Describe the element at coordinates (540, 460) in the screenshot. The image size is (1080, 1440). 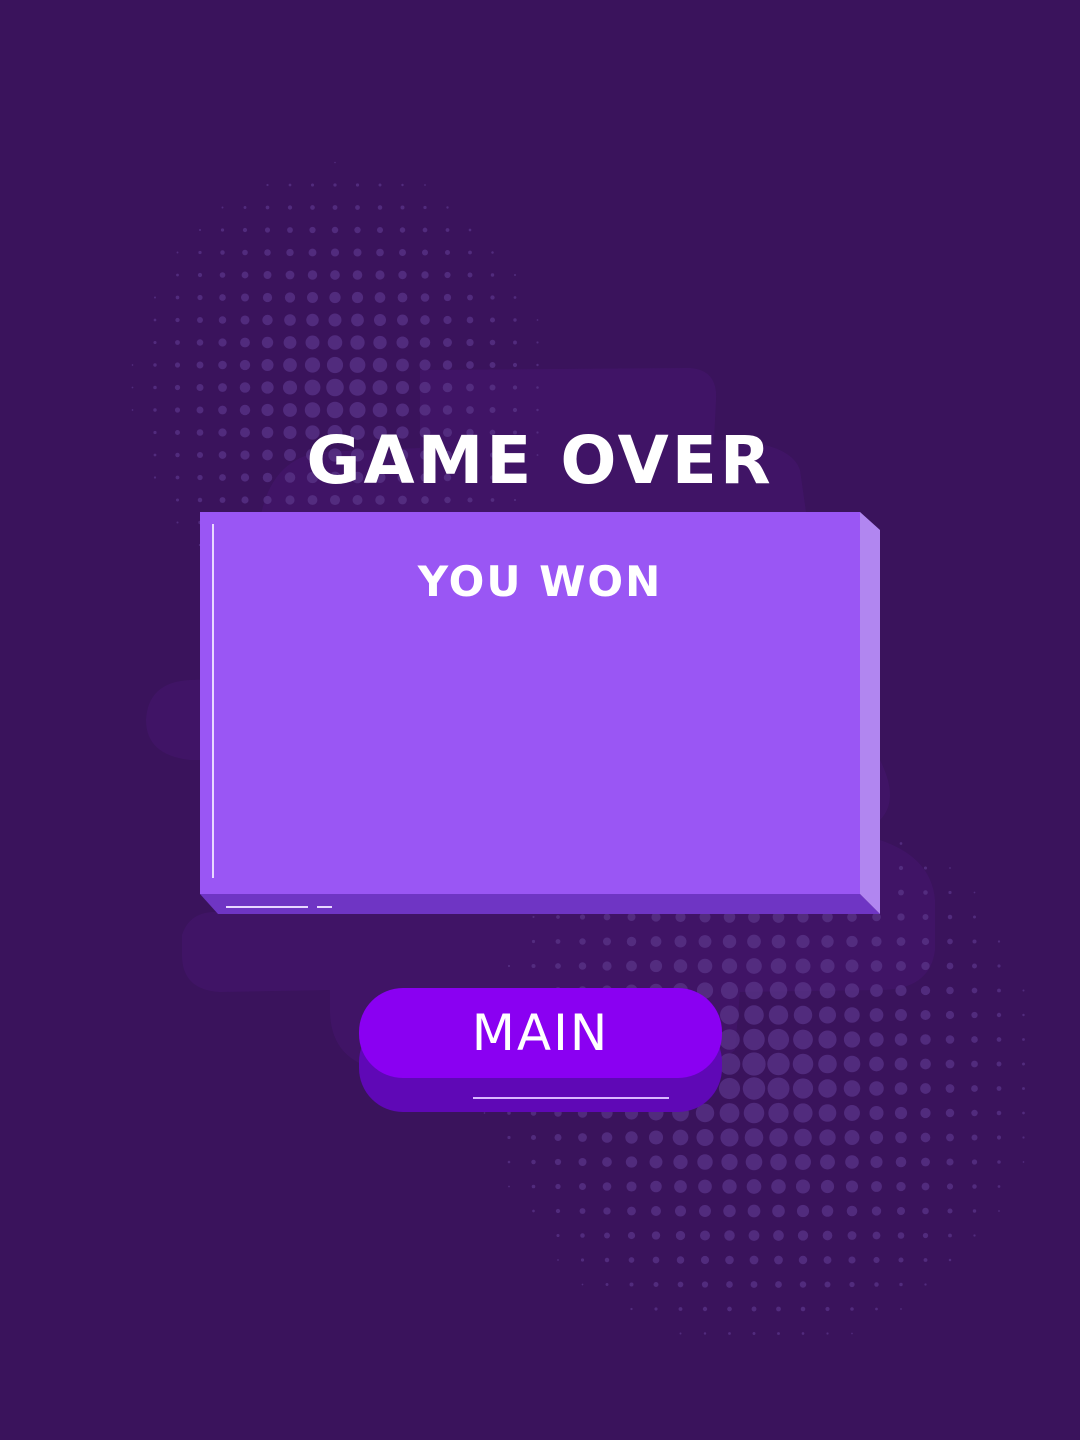
I see `game-over-title: GAME OVER` at that location.